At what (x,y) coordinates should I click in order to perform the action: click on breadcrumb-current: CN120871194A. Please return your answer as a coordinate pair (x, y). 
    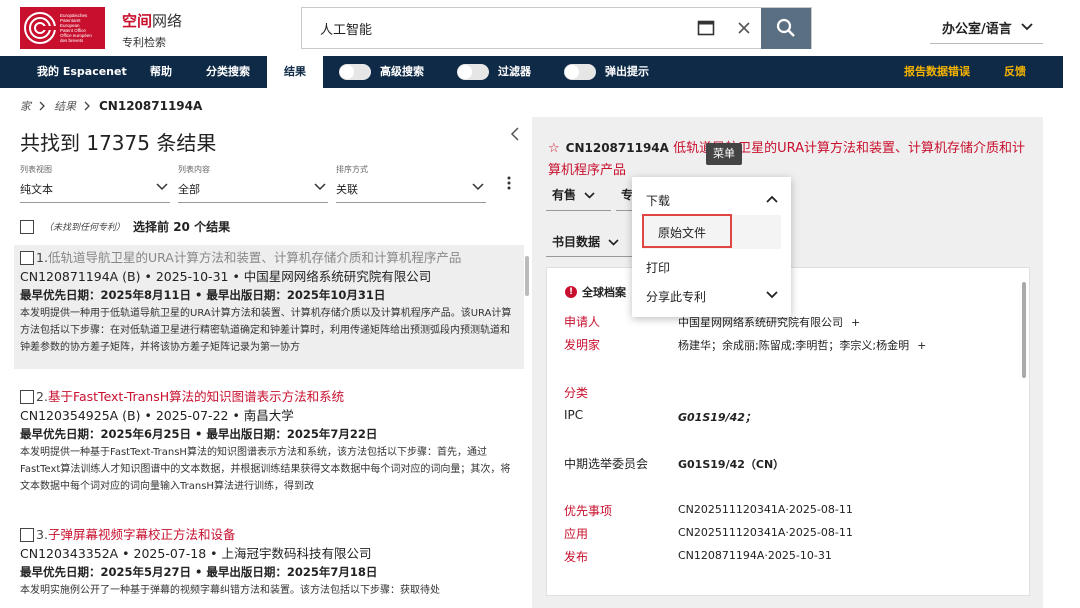
    Looking at the image, I should click on (151, 106).